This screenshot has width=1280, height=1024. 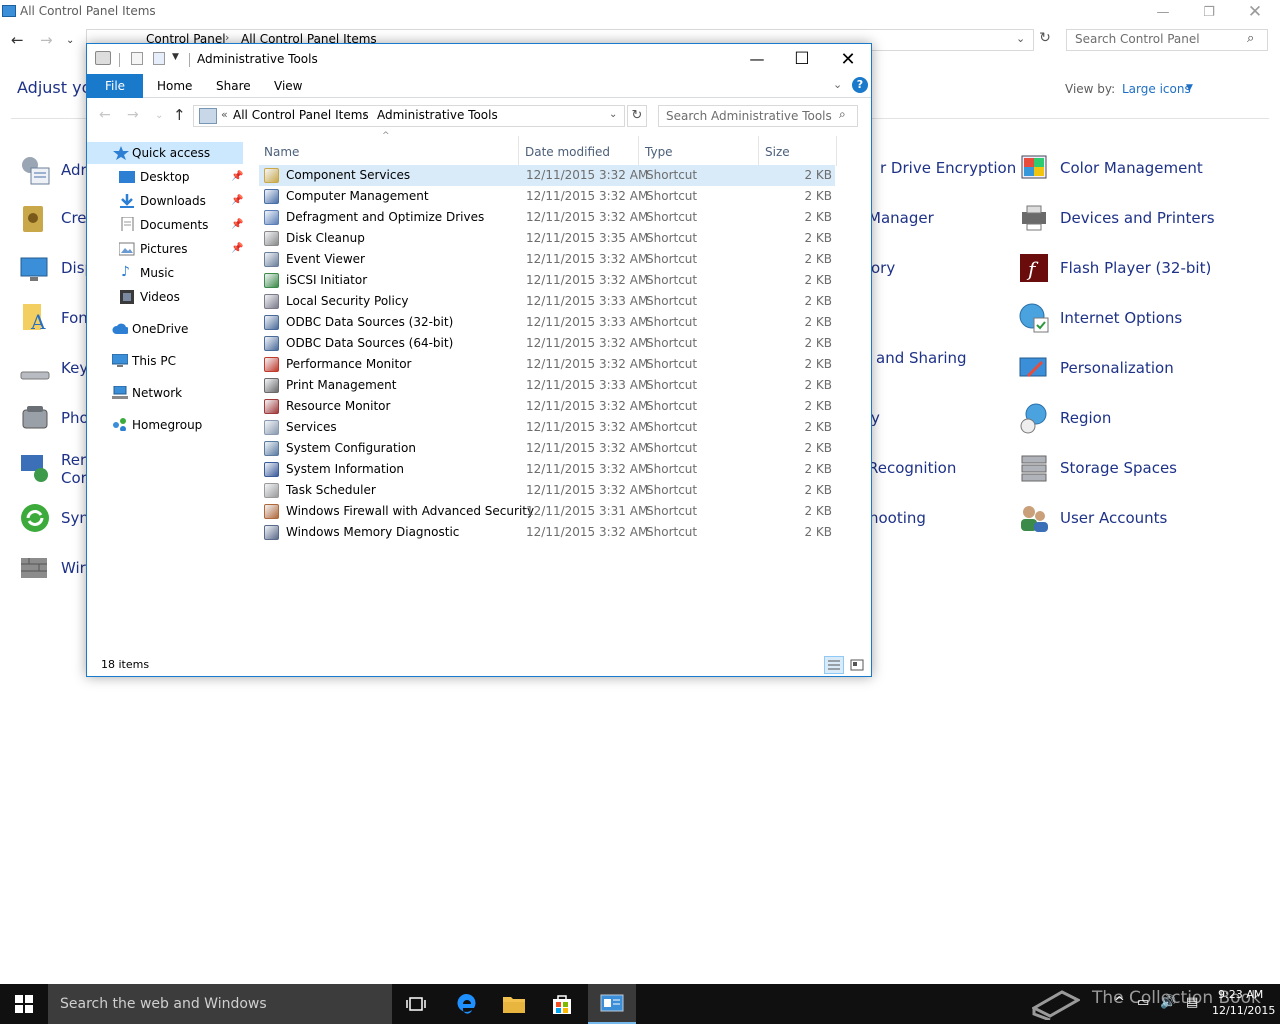 What do you see at coordinates (165, 225) in the screenshot?
I see `nav-item-documents: Documents 📌` at bounding box center [165, 225].